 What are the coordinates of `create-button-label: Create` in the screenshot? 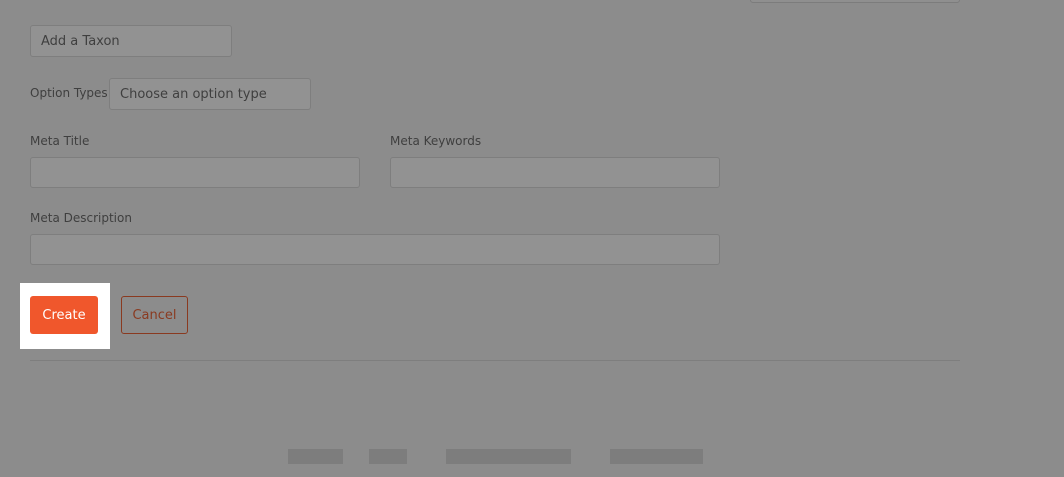 It's located at (64, 315).